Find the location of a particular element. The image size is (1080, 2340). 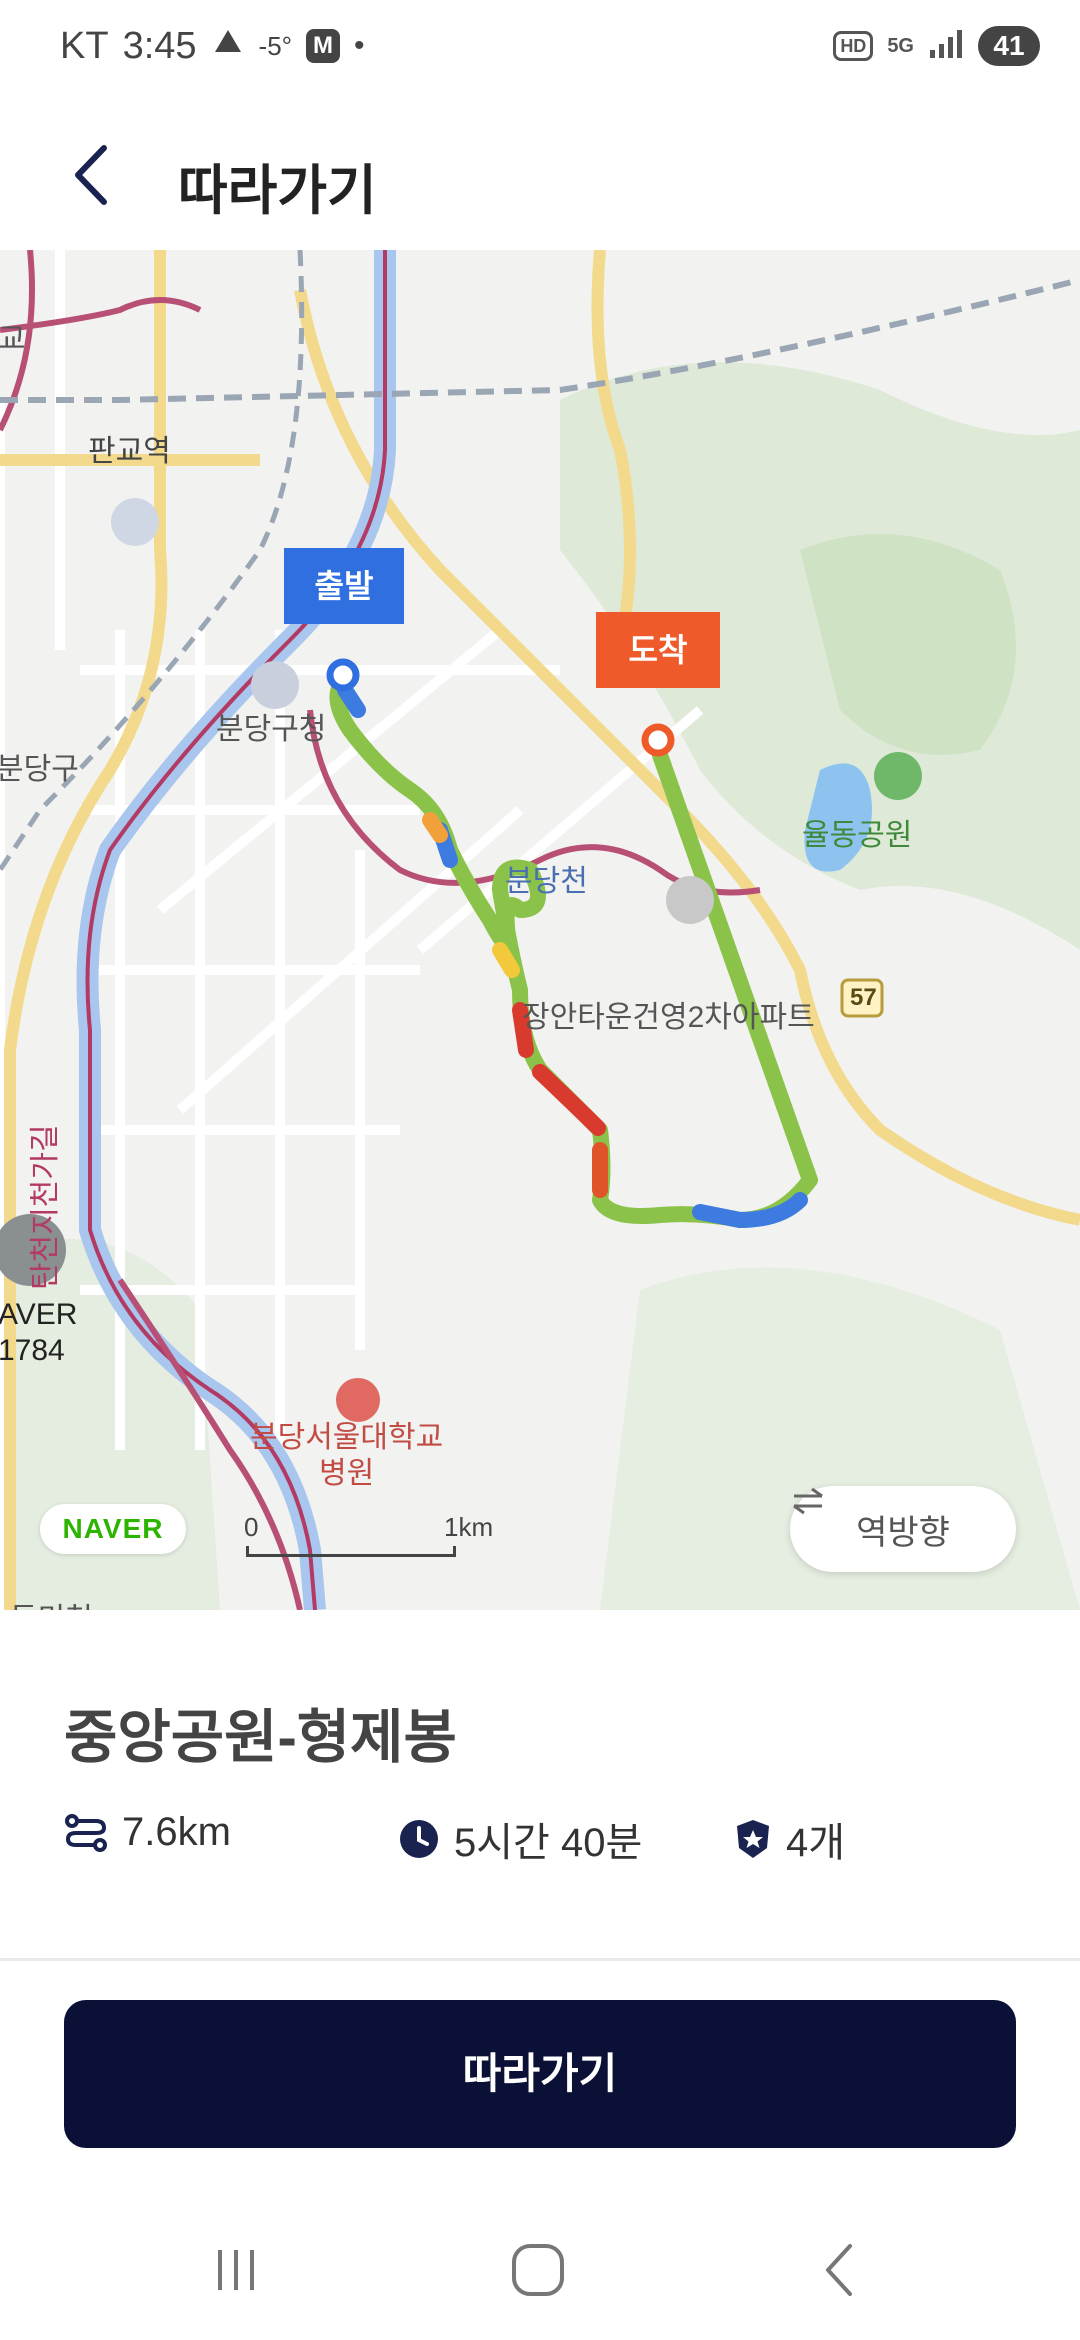

scale-bar is located at coordinates (351, 1551).